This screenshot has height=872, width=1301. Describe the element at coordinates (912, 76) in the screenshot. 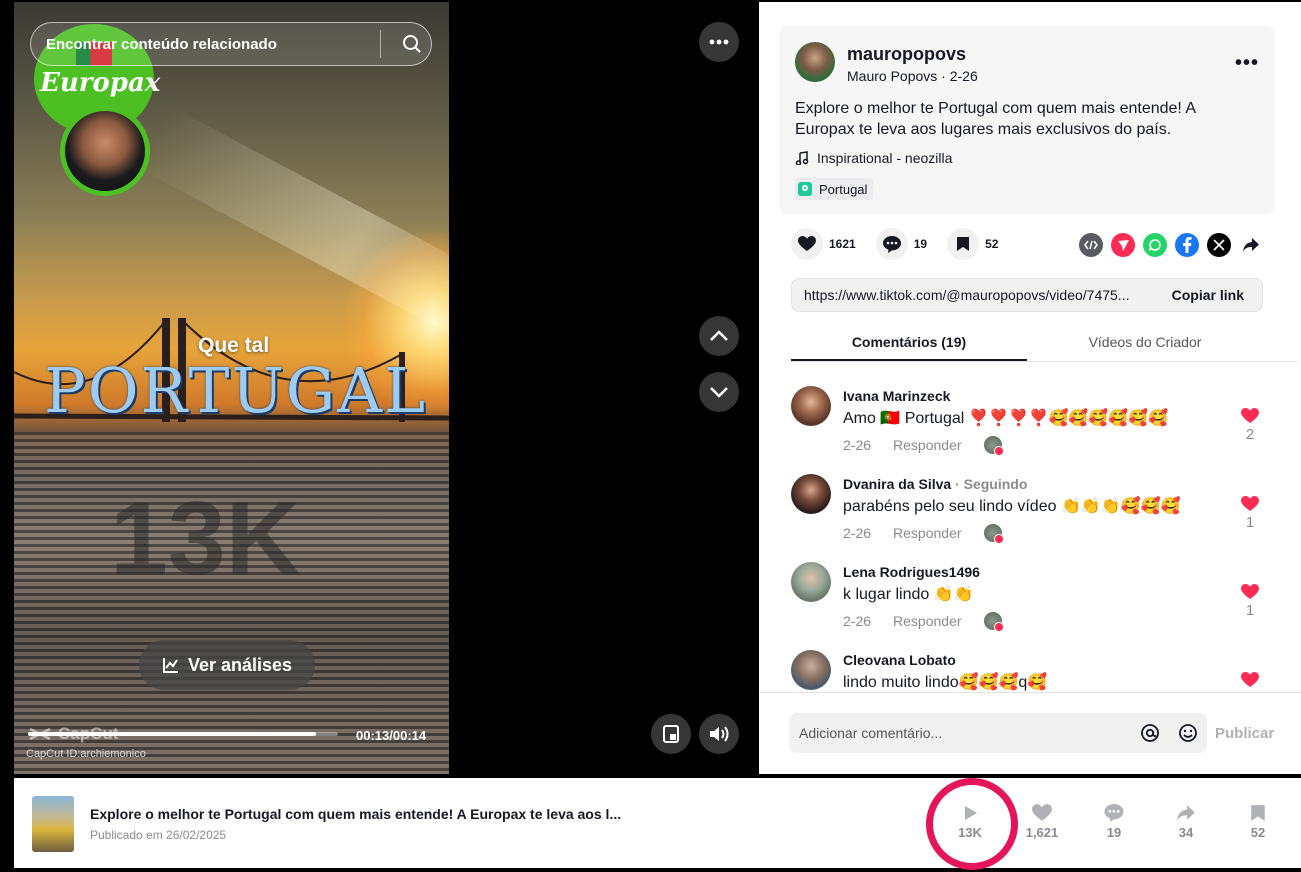

I see `author-subline: Mauro Popovs · 2-26` at that location.